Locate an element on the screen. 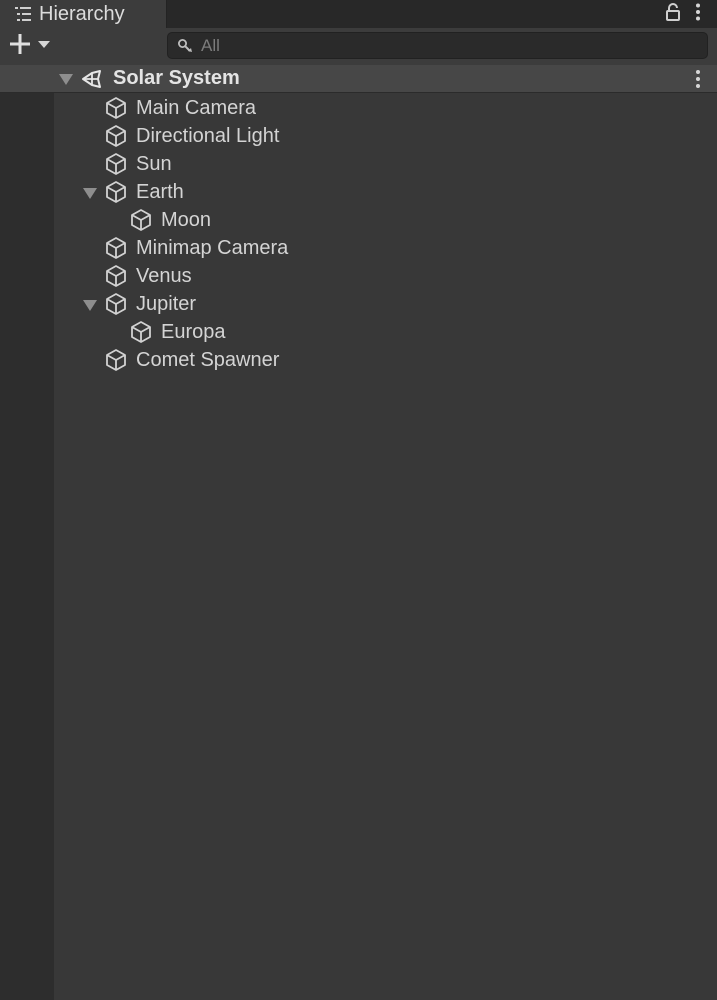 This screenshot has height=1000, width=717. item-label: Jupiter is located at coordinates (166, 303).